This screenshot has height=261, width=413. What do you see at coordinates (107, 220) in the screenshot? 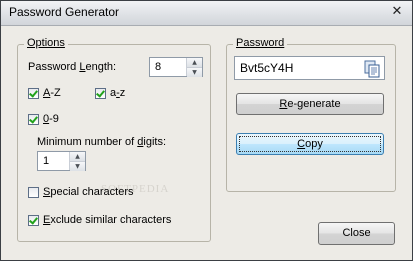
I see `checkbox-exclude-similar-label: Exclude similar characters` at bounding box center [107, 220].